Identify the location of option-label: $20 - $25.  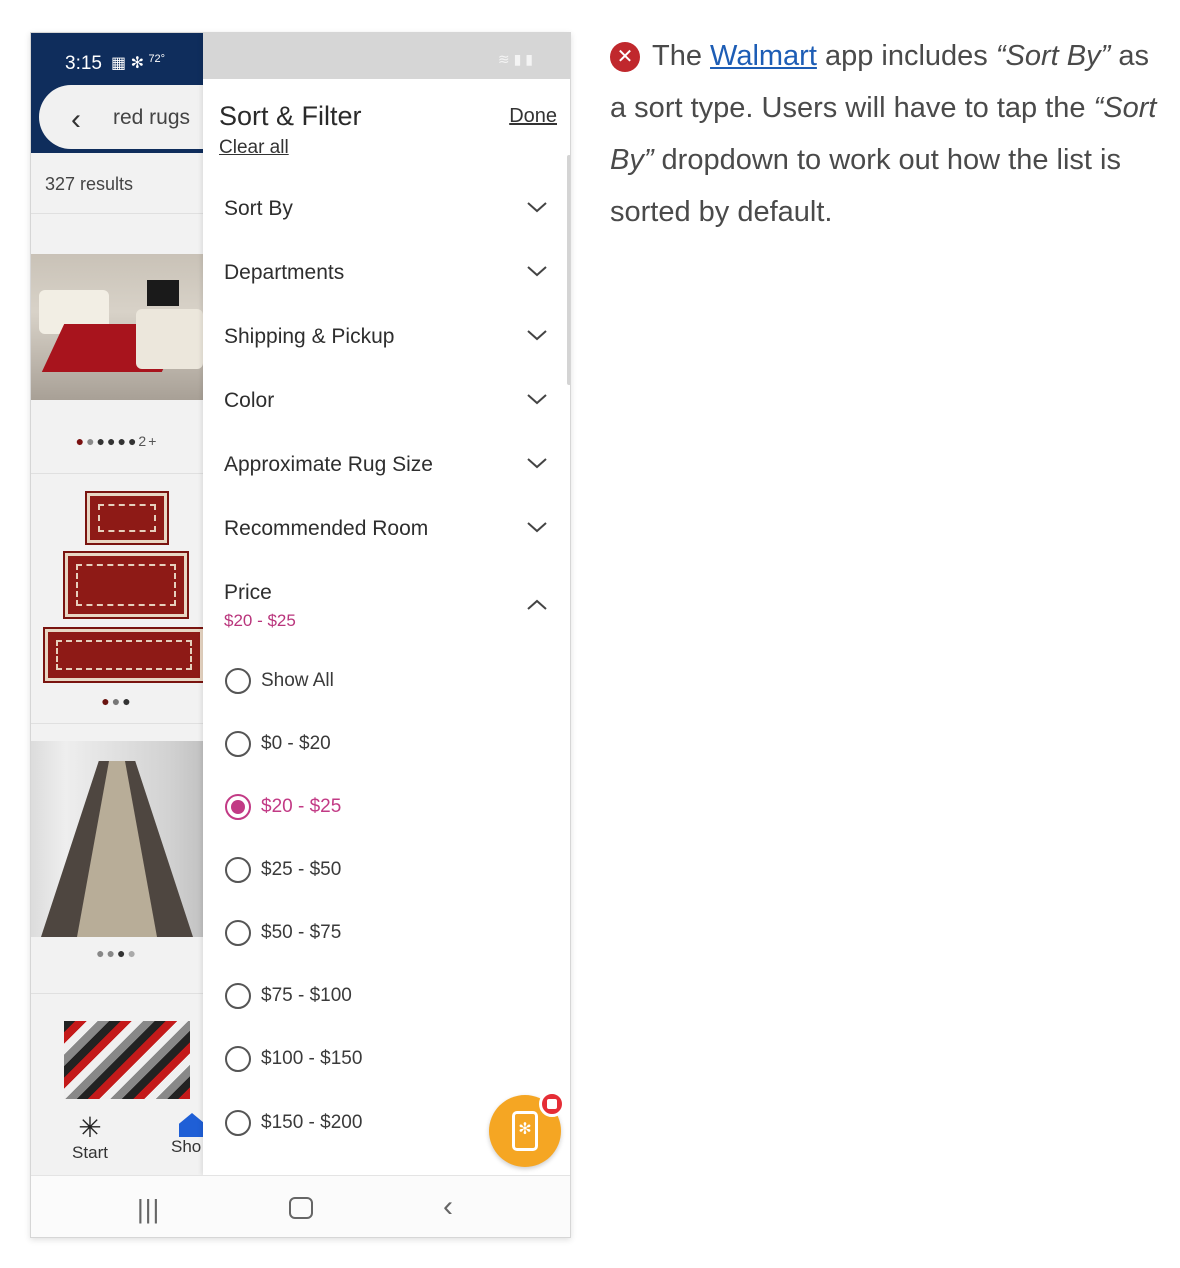
(301, 806).